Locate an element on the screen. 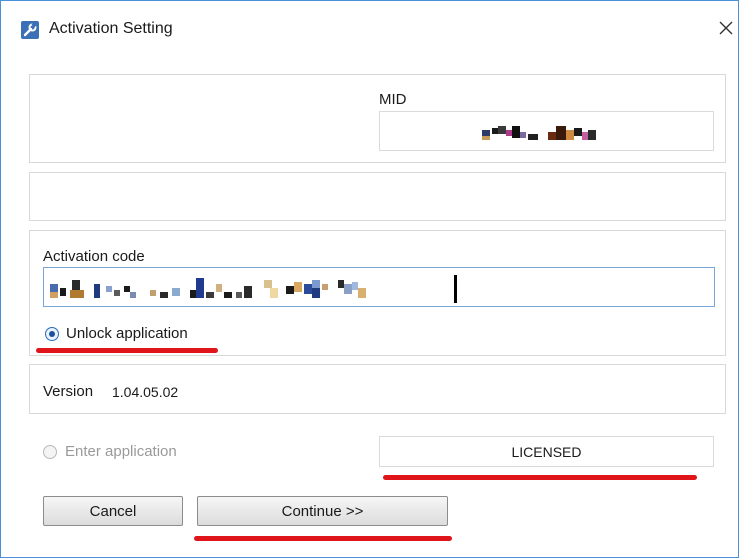 The height and width of the screenshot is (558, 739). redacted-activation-code is located at coordinates (253, 289).